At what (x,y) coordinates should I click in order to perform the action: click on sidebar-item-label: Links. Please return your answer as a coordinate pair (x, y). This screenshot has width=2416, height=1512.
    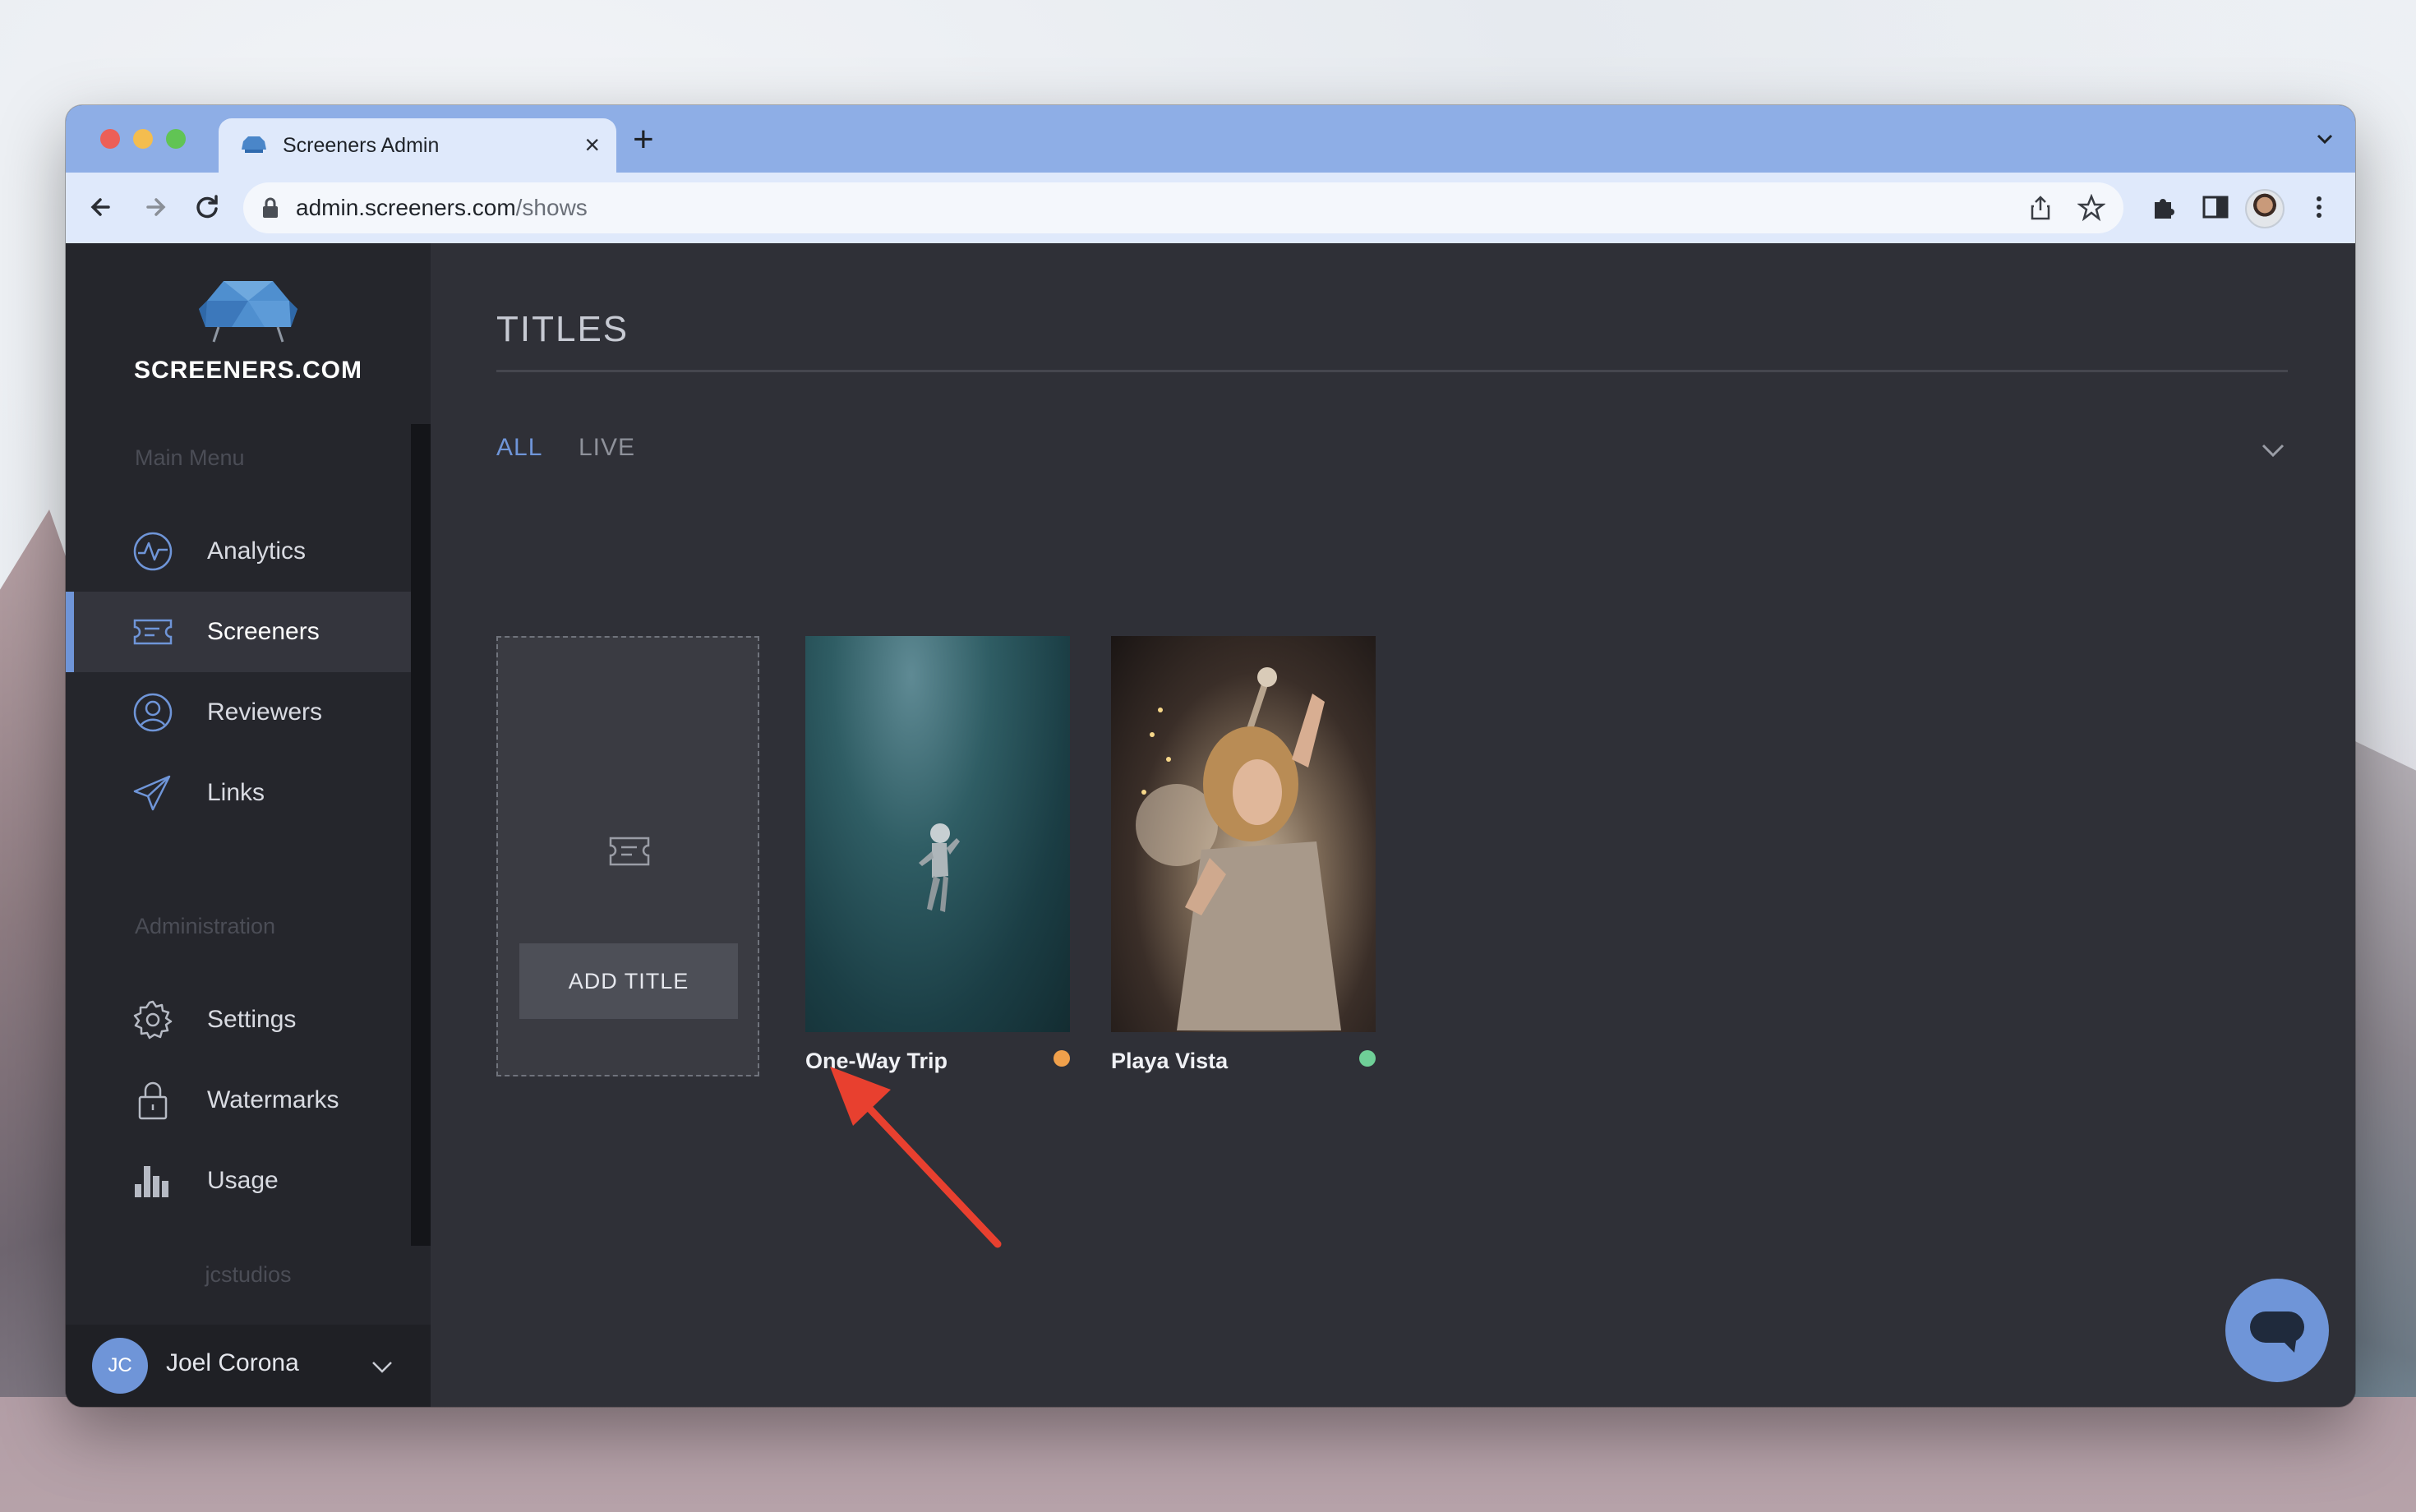
    Looking at the image, I should click on (236, 793).